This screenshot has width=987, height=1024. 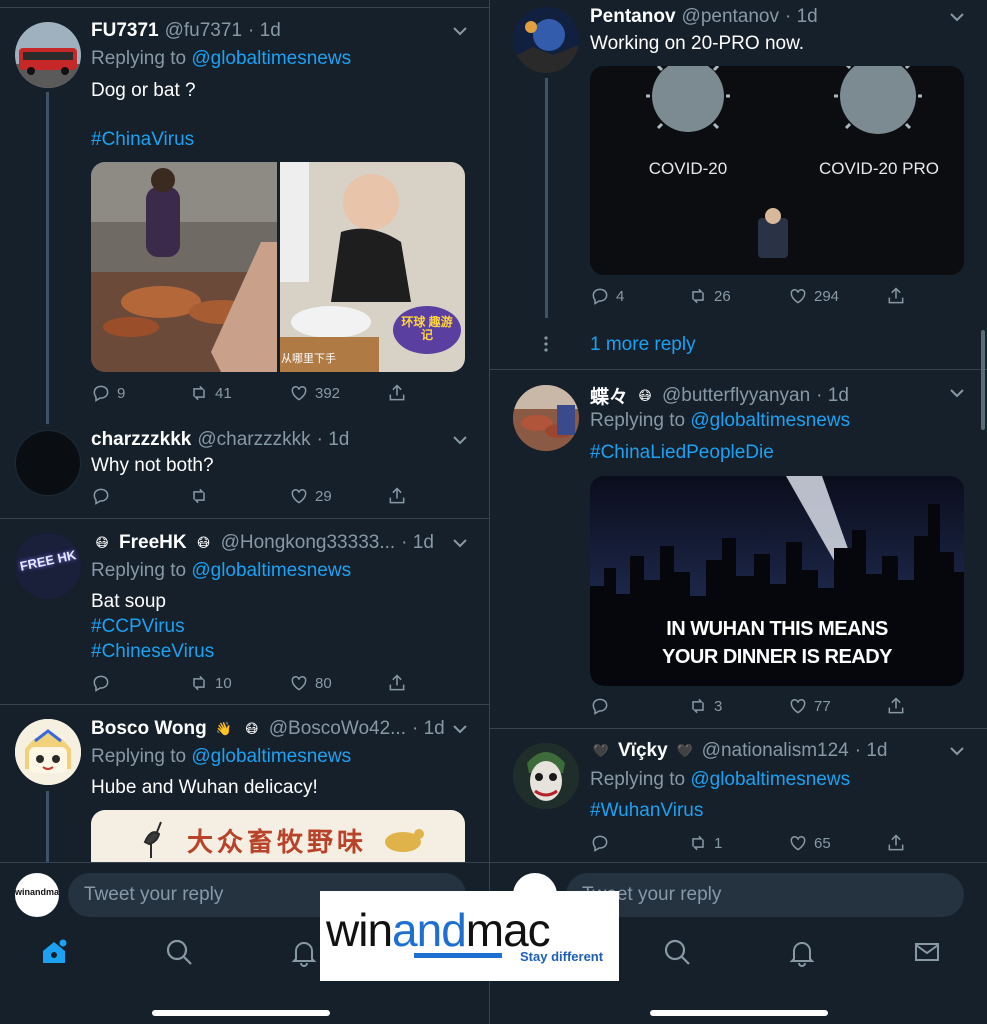 I want to click on reply-button: 4, so click(x=607, y=296).